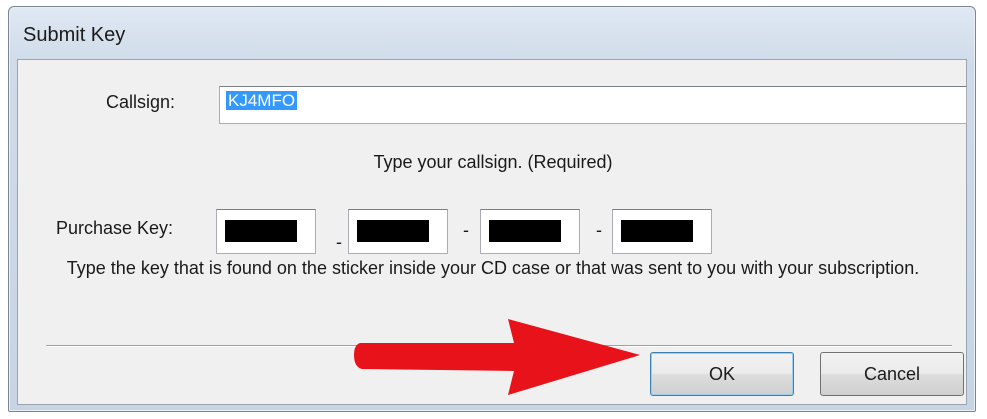 The width and height of the screenshot is (987, 419). Describe the element at coordinates (892, 374) in the screenshot. I see `cancel-button: Cancel` at that location.